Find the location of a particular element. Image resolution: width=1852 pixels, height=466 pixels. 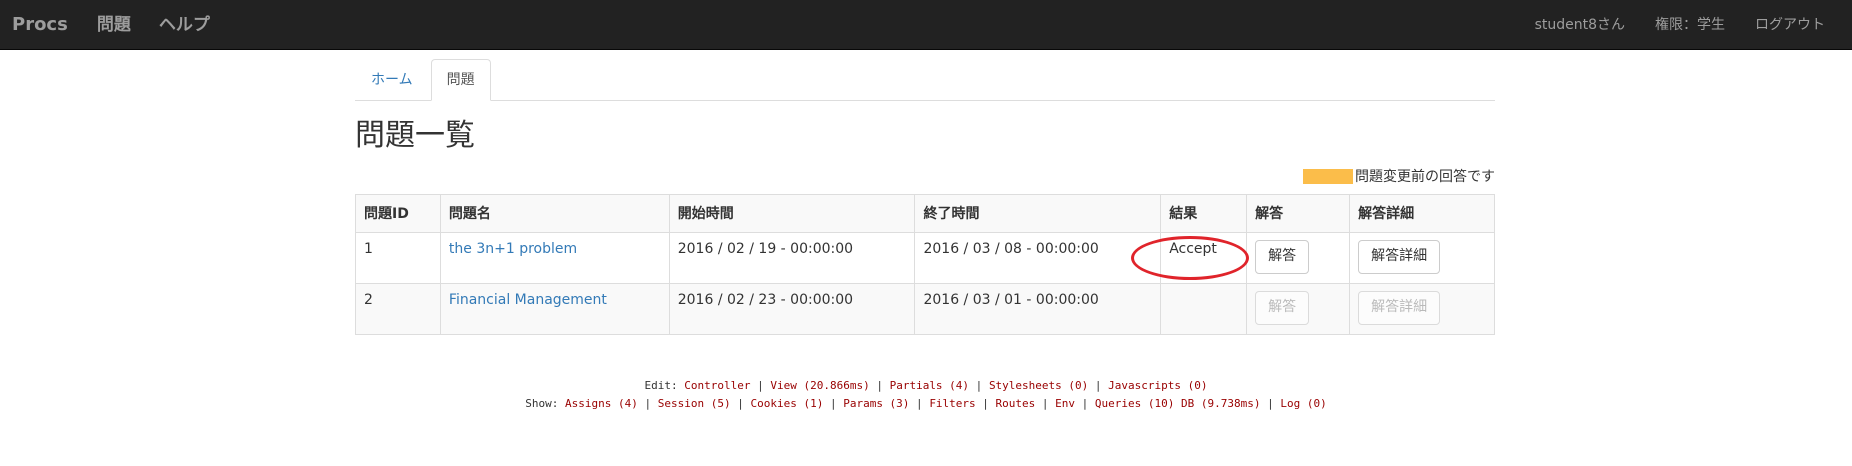

cell-start: 2016 / 02 / 23 - 00:00:00 is located at coordinates (792, 309).